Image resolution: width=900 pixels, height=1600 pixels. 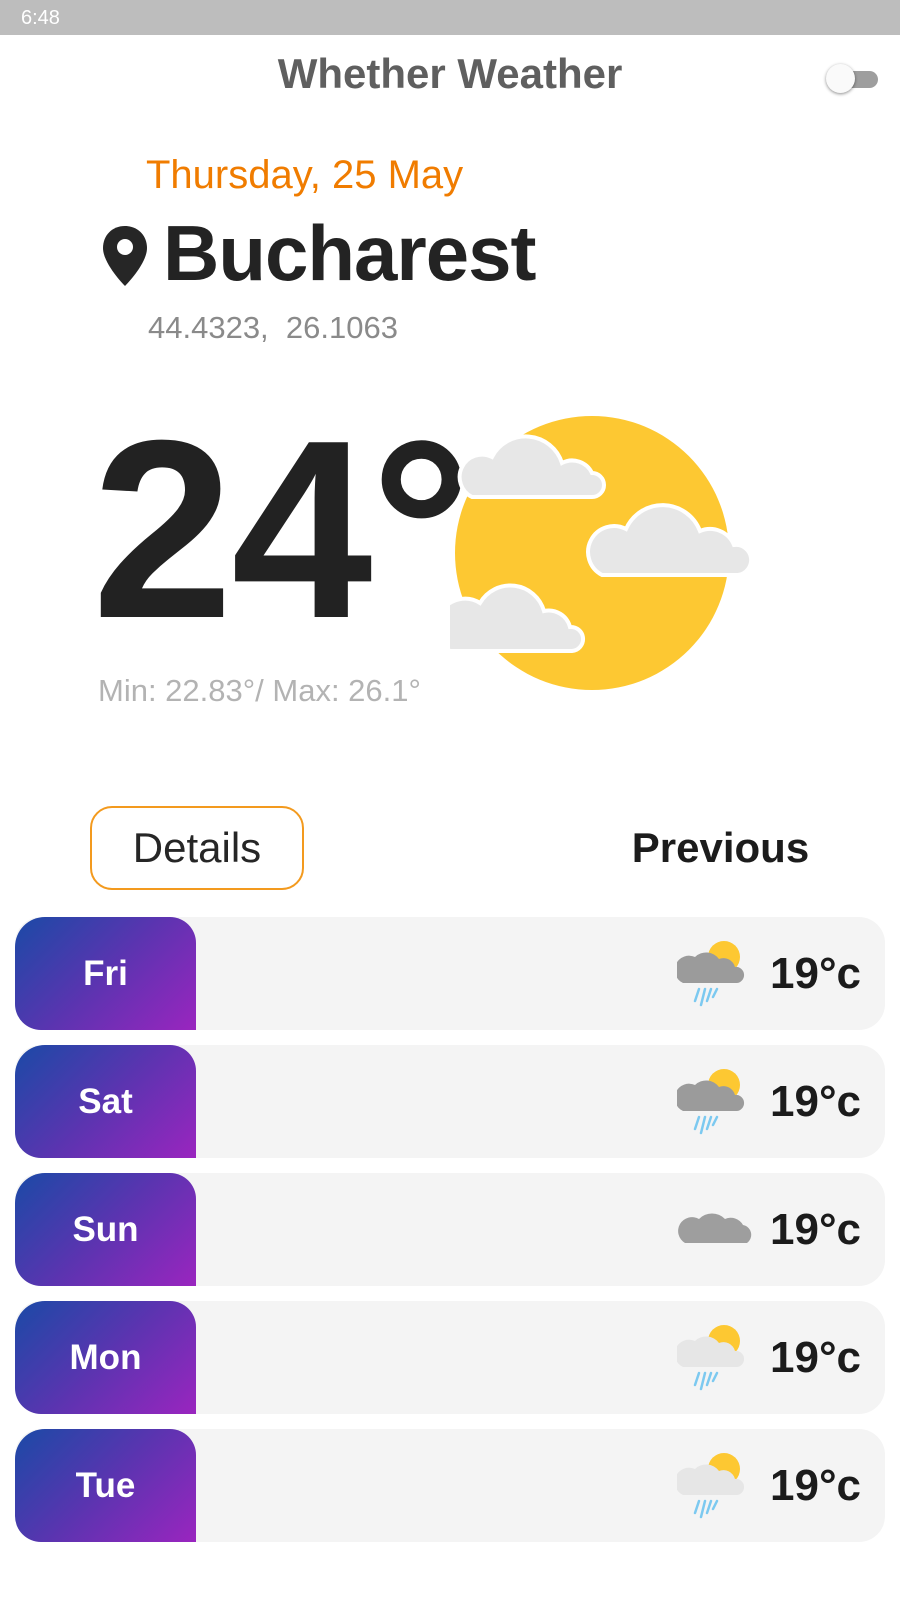 I want to click on theme-toggle, so click(x=853, y=79).